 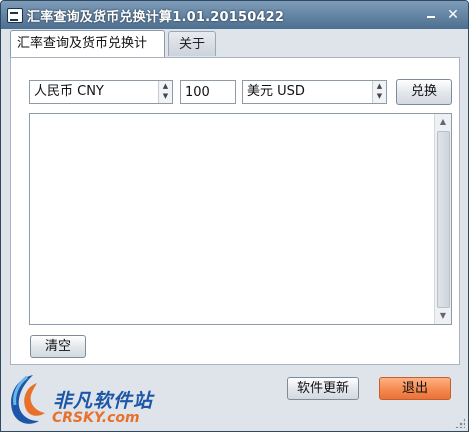 What do you see at coordinates (28, 399) in the screenshot?
I see `logo-swirl-icon` at bounding box center [28, 399].